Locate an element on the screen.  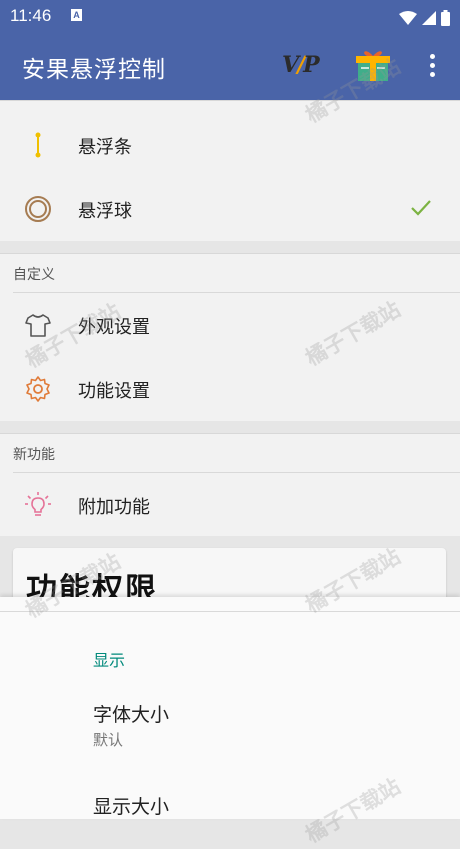
mode-item-label: 悬浮条 is located at coordinates (105, 147).